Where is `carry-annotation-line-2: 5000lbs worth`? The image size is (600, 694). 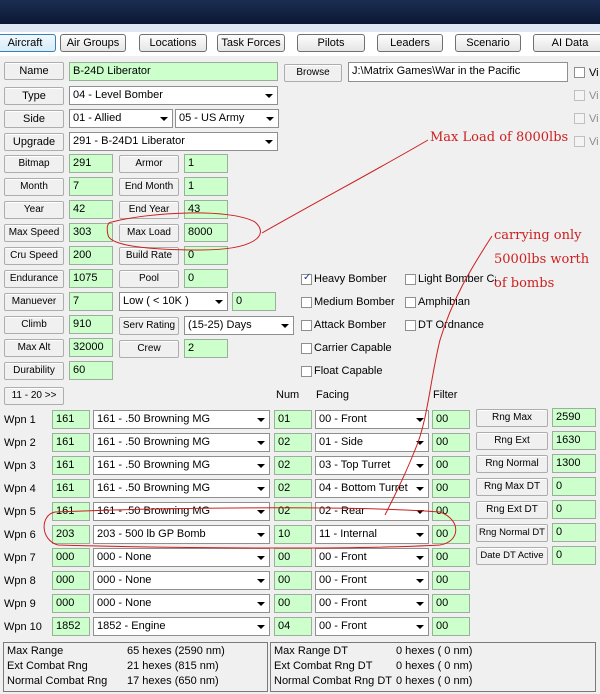 carry-annotation-line-2: 5000lbs worth is located at coordinates (542, 259).